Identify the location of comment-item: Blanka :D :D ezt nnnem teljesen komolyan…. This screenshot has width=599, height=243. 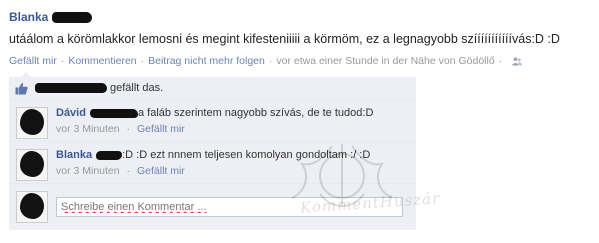
(212, 163).